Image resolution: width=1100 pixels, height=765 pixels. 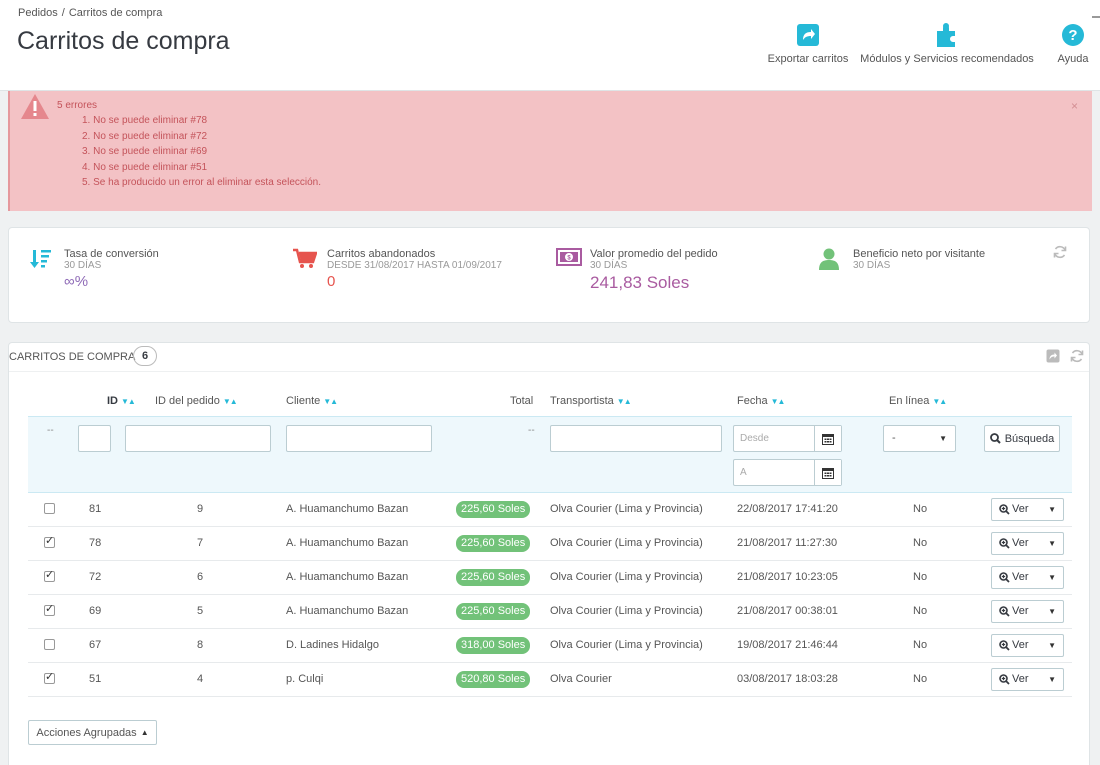 What do you see at coordinates (95, 645) in the screenshot?
I see `cell-id: 67` at bounding box center [95, 645].